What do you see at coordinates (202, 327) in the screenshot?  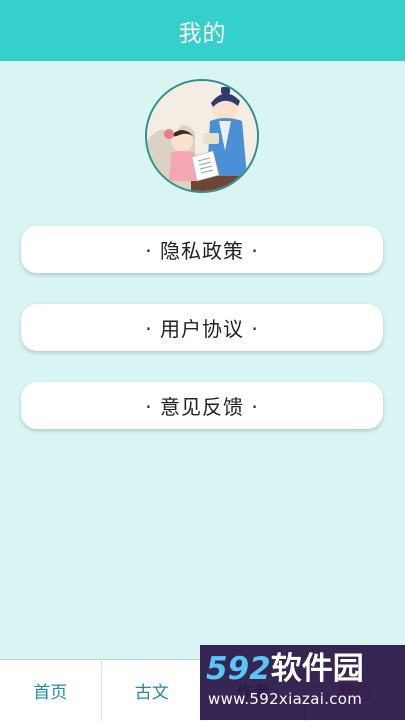 I see `user-agreement-button: · 用户协议 ·` at bounding box center [202, 327].